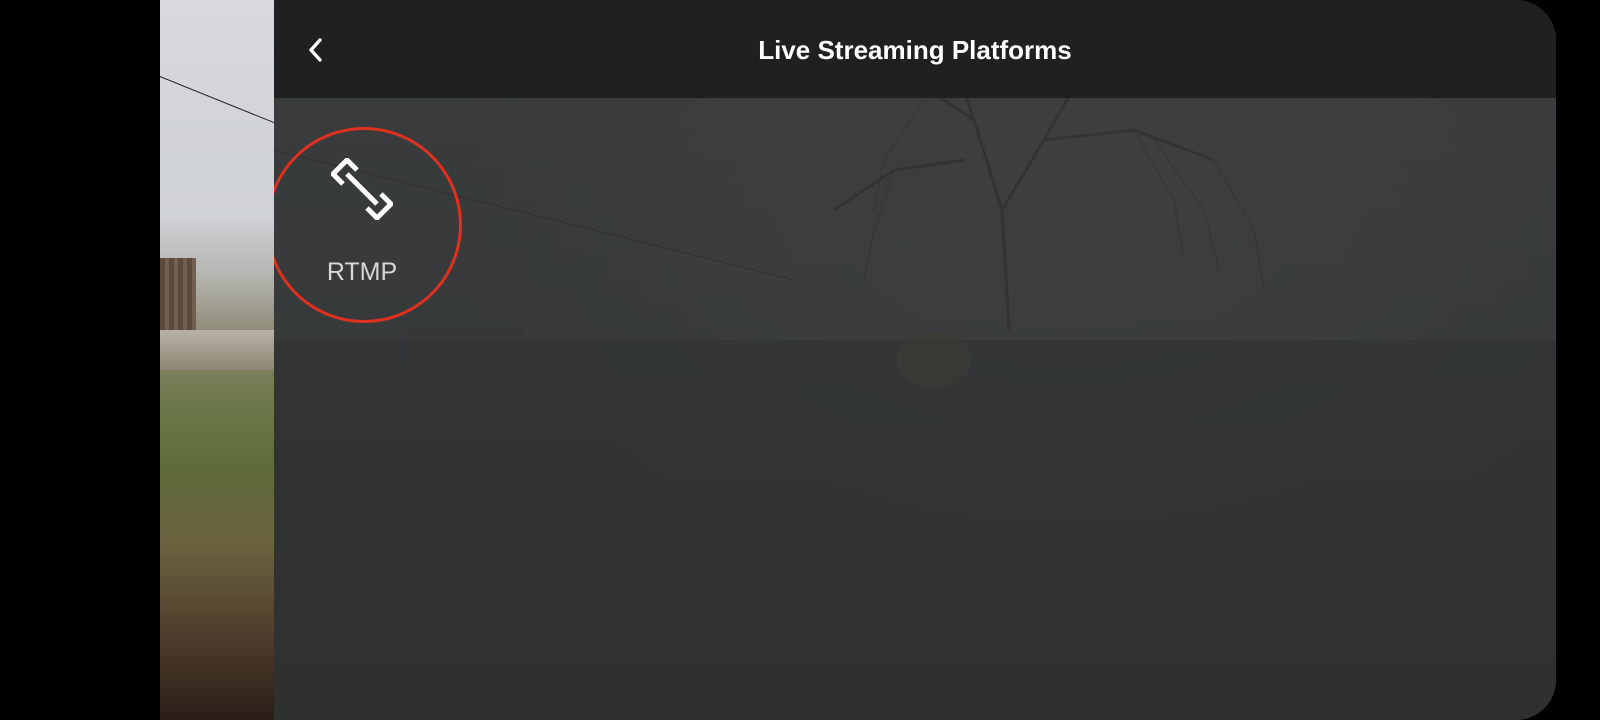  What do you see at coordinates (178, 298) in the screenshot?
I see `camera-fence` at bounding box center [178, 298].